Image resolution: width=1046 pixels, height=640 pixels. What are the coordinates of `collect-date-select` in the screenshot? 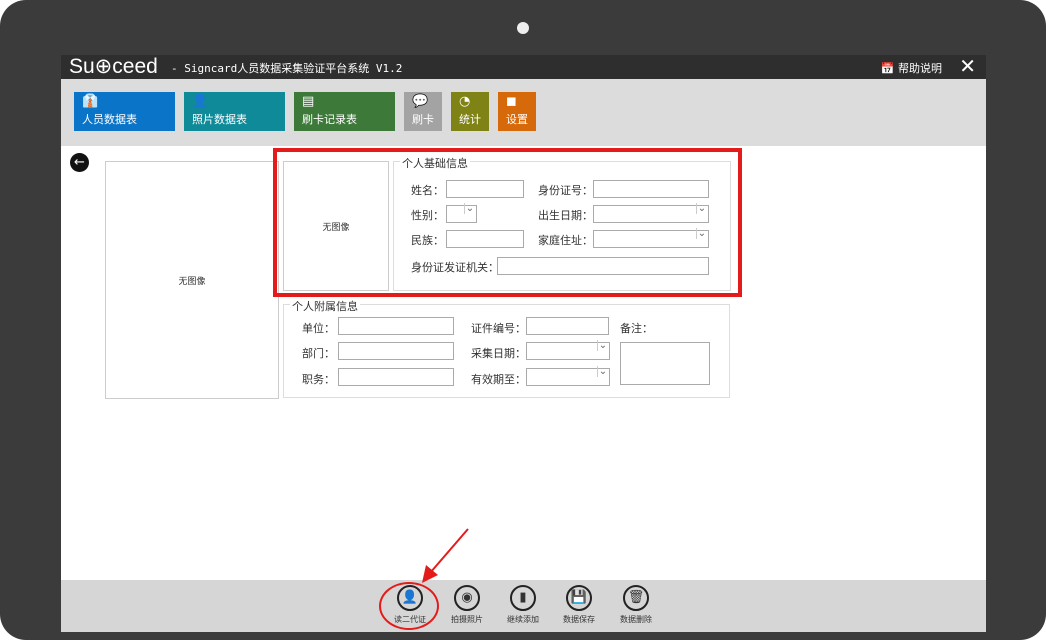 It's located at (568, 350).